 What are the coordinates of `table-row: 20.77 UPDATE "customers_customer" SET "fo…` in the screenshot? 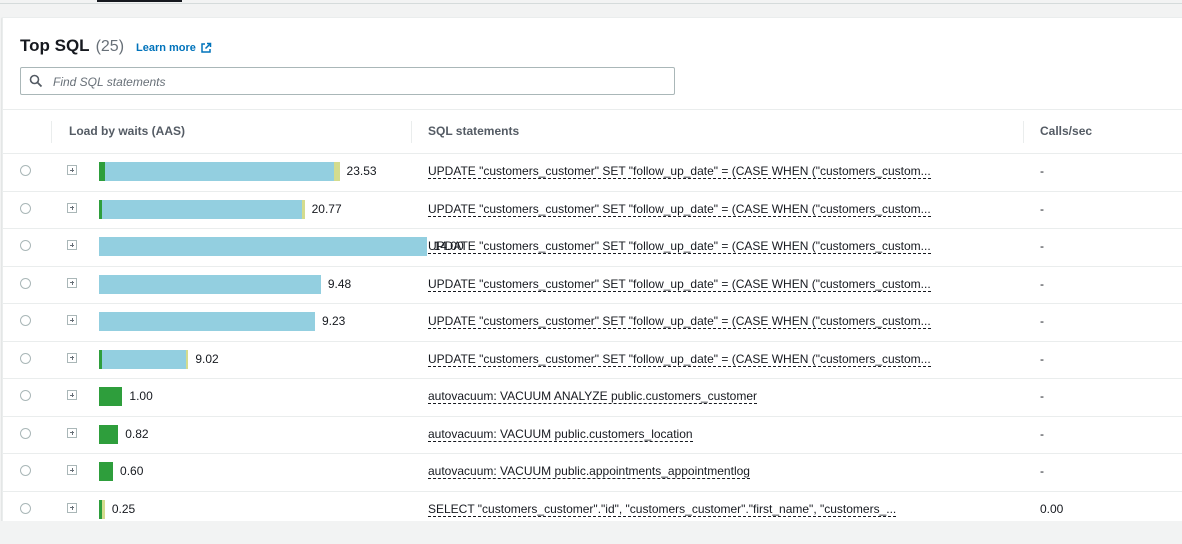 It's located at (592, 210).